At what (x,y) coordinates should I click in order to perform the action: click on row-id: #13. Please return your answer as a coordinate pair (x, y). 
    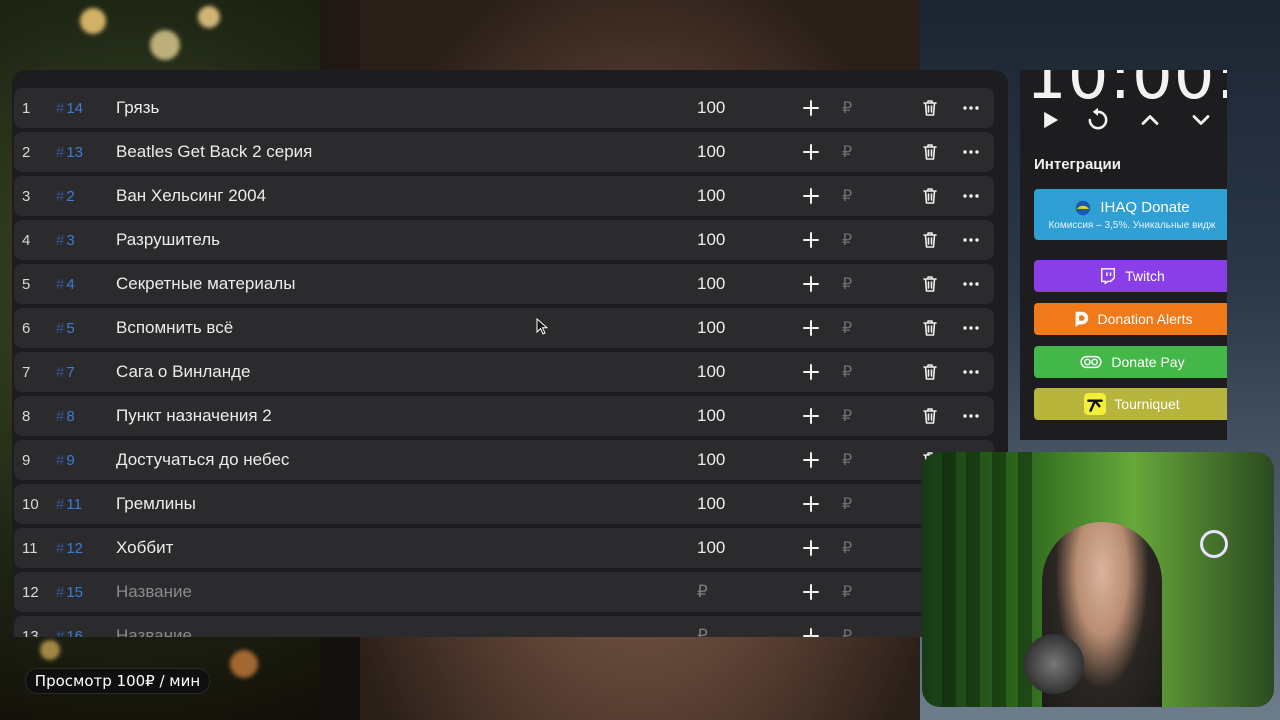
    Looking at the image, I should click on (81, 152).